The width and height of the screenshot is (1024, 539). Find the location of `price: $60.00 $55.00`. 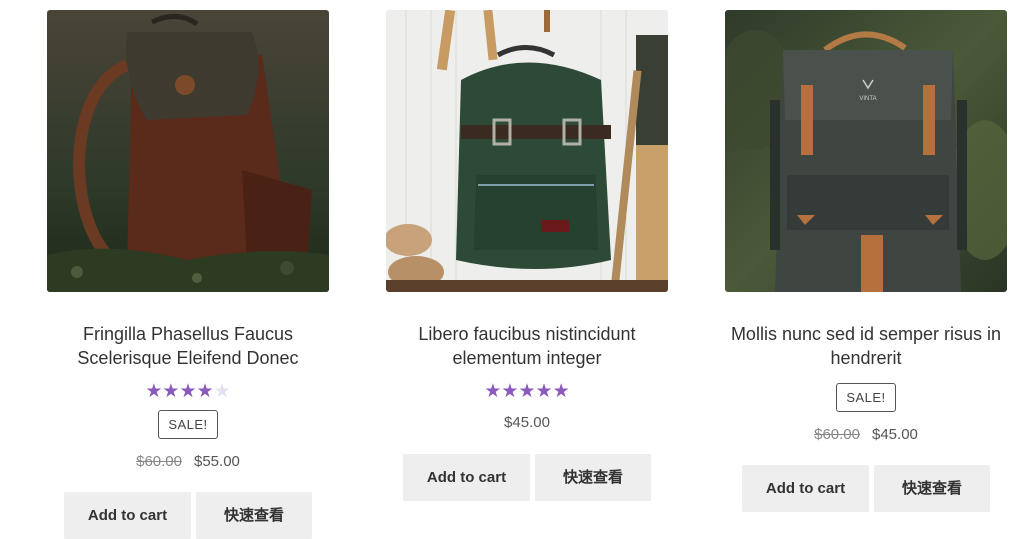

price: $60.00 $55.00 is located at coordinates (188, 461).